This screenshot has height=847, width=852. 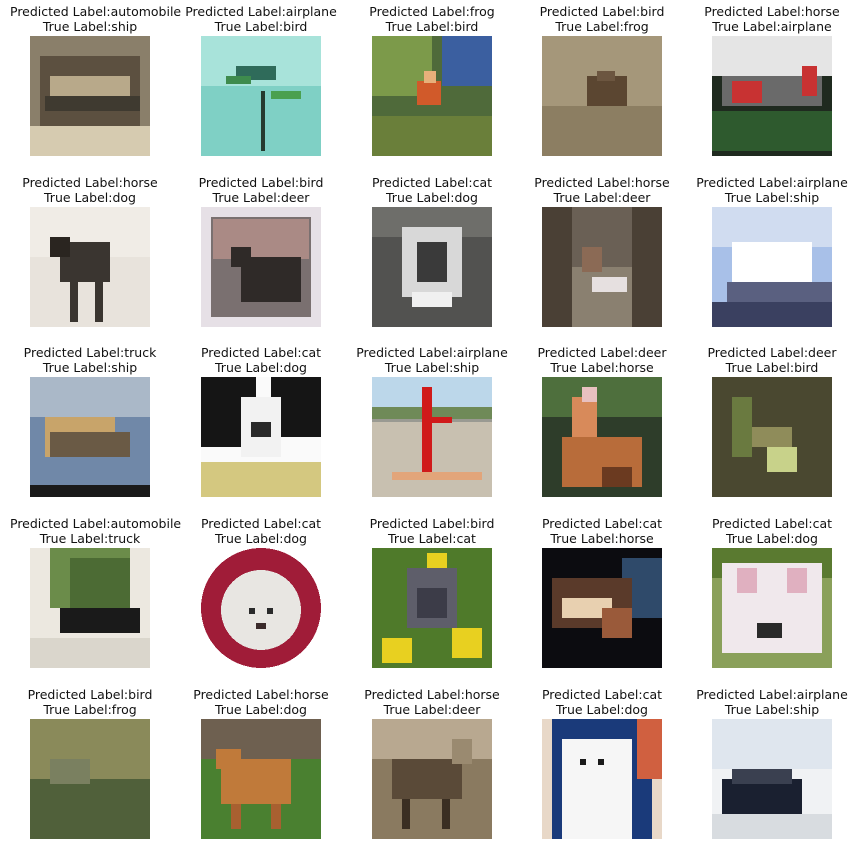 What do you see at coordinates (261, 437) in the screenshot?
I see `black-white-dog-photo` at bounding box center [261, 437].